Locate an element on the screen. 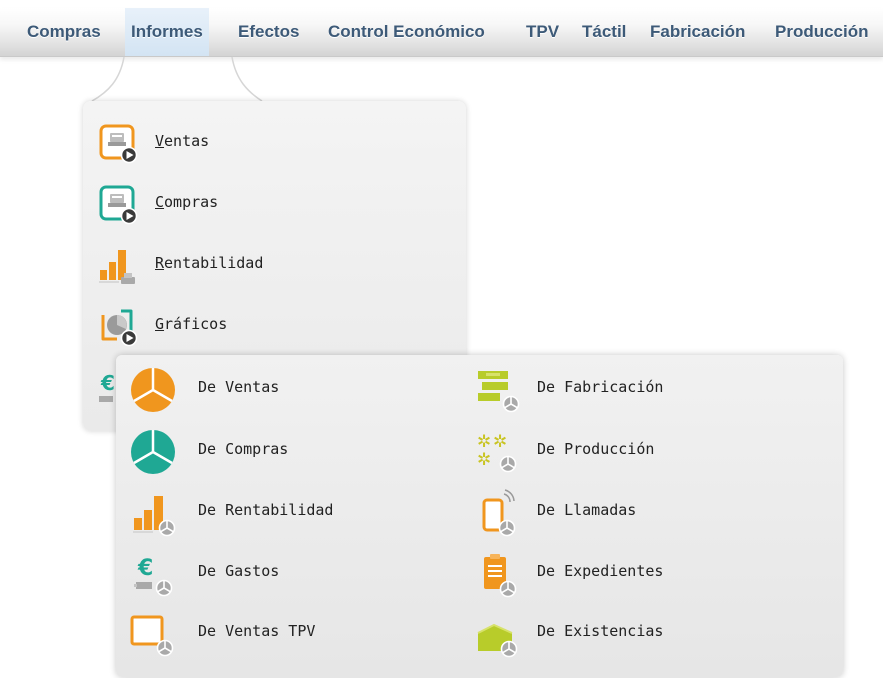 The image size is (883, 678). graficos-item-existencias: De Existencias is located at coordinates (639, 633).